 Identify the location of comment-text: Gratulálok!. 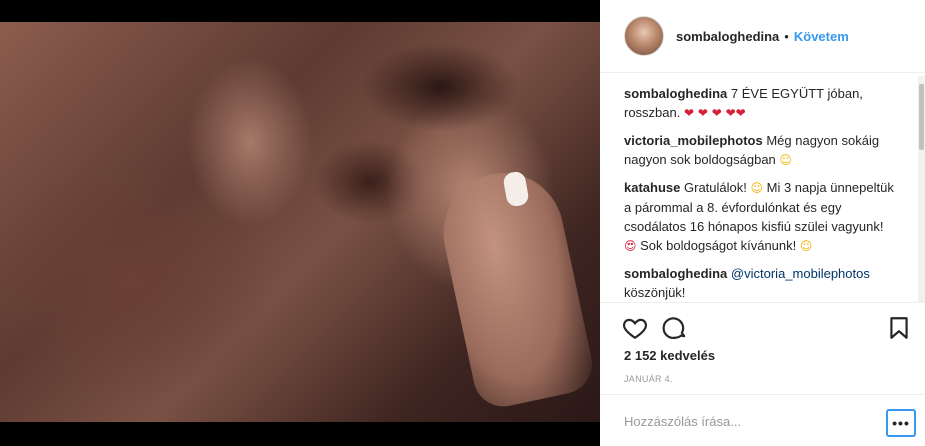
(715, 187).